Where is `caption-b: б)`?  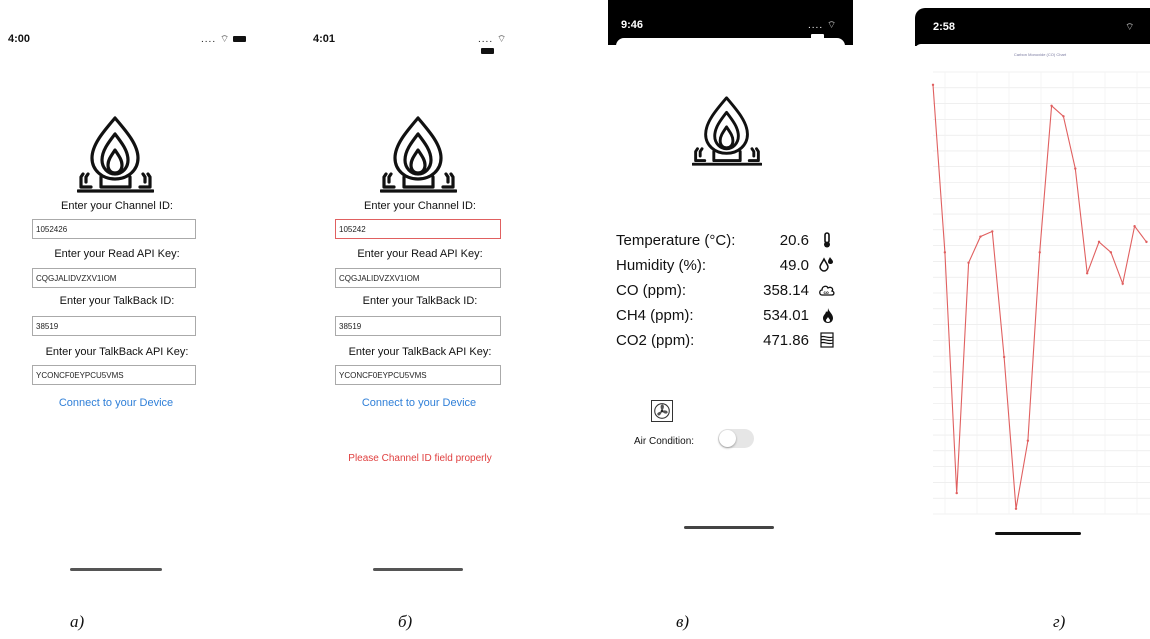
caption-b: б) is located at coordinates (405, 621).